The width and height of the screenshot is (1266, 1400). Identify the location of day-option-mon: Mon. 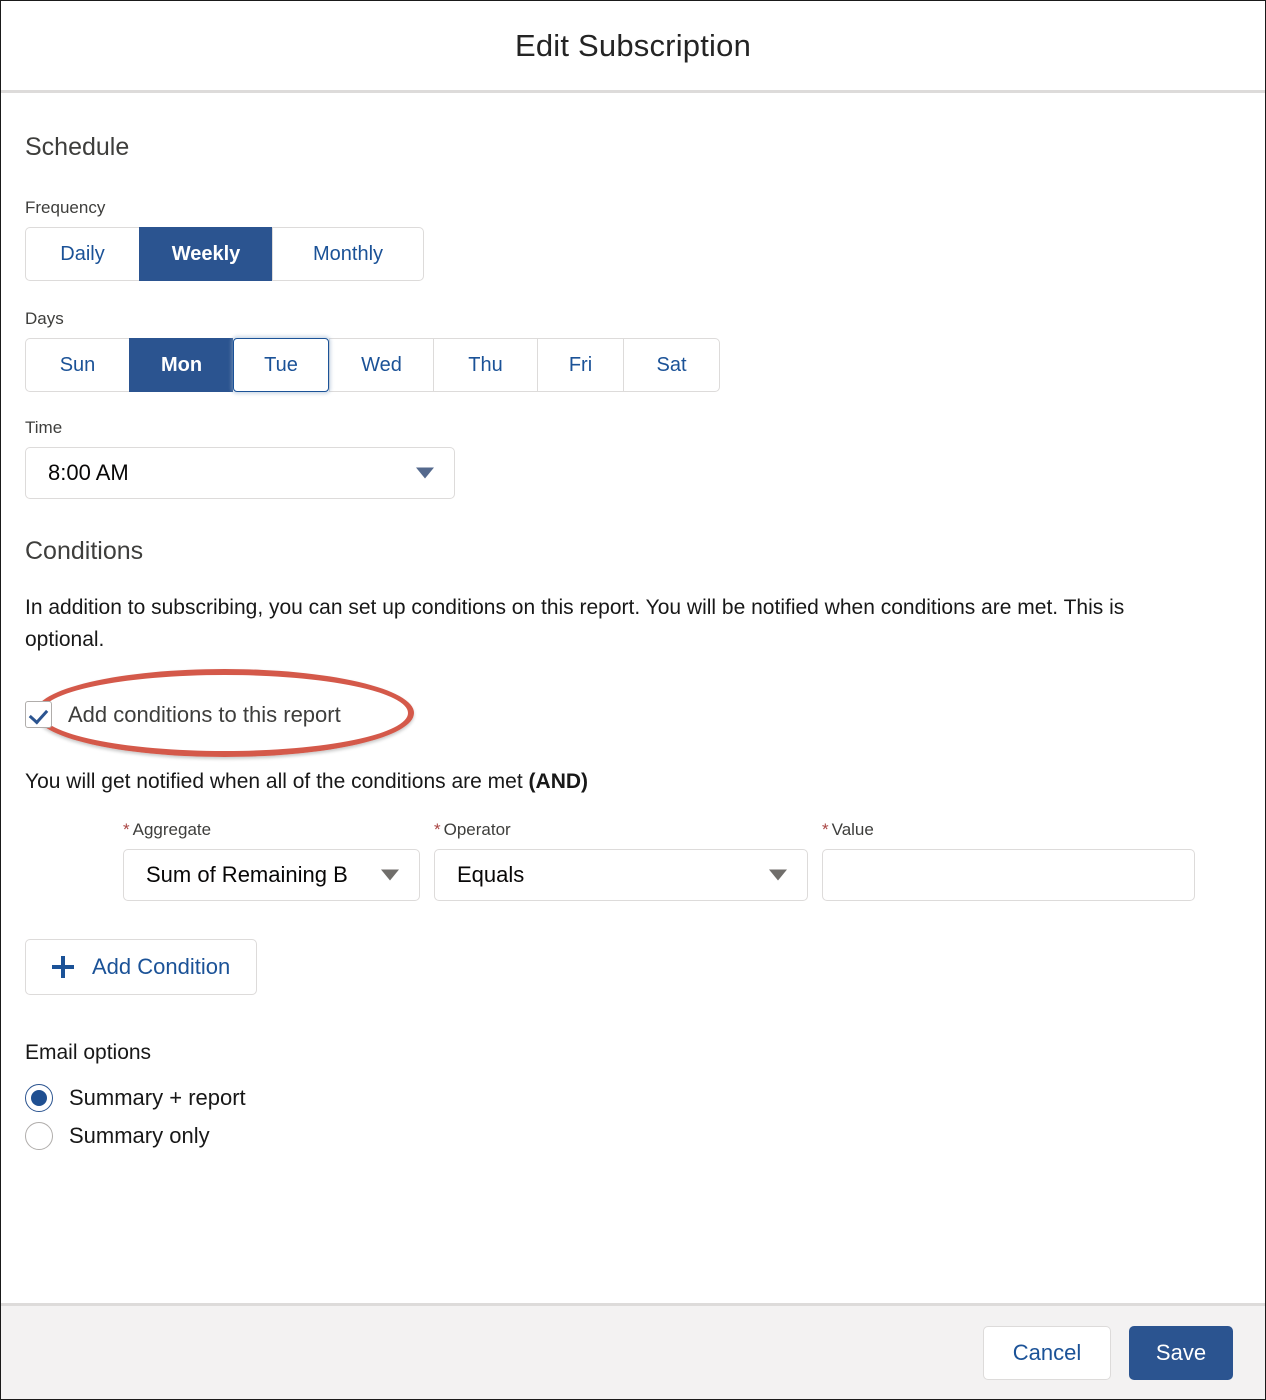
(181, 365).